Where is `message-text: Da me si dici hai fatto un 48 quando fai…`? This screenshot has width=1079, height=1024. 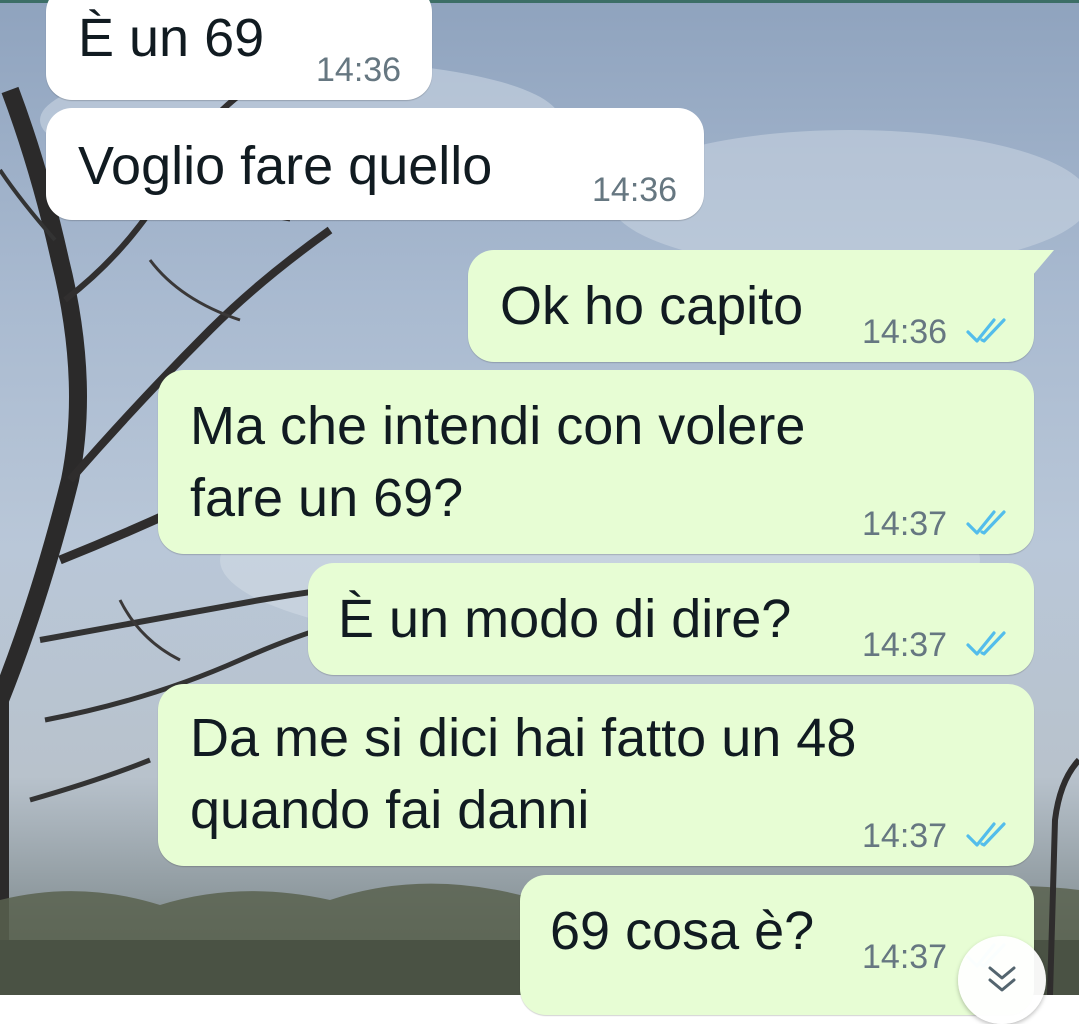
message-text: Da me si dici hai fatto un 48 quando fai… is located at coordinates (523, 774).